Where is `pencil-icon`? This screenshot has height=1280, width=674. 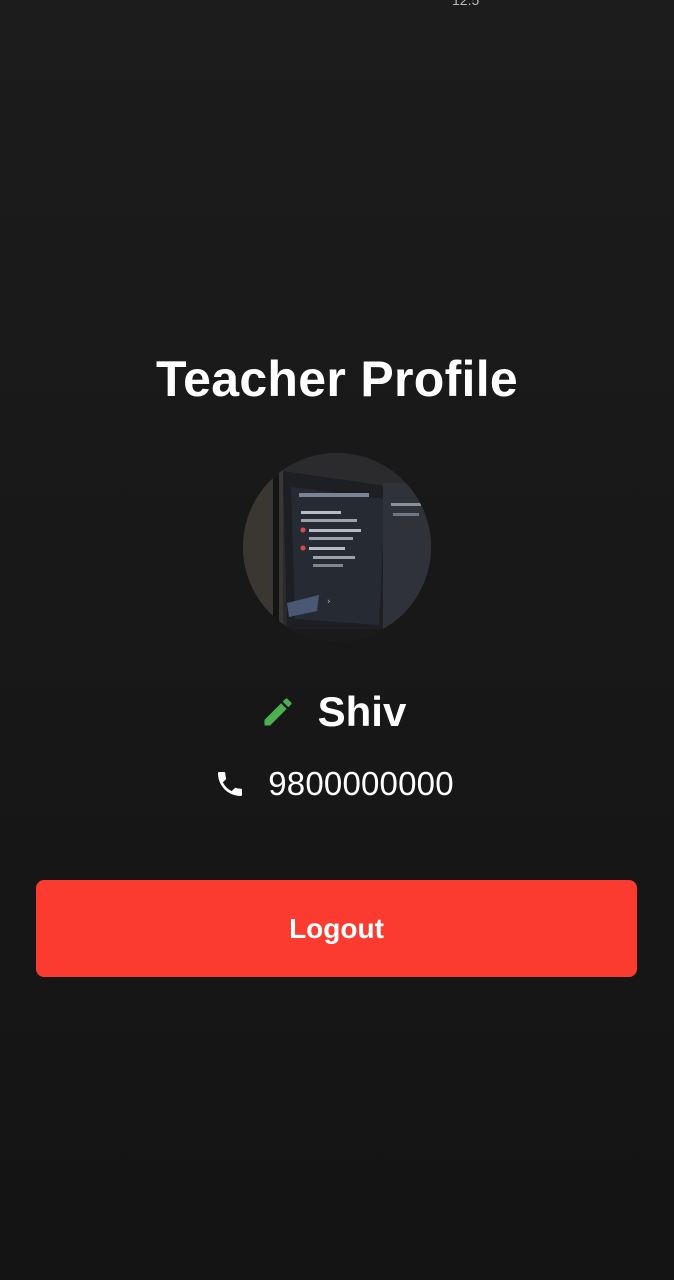
pencil-icon is located at coordinates (278, 712).